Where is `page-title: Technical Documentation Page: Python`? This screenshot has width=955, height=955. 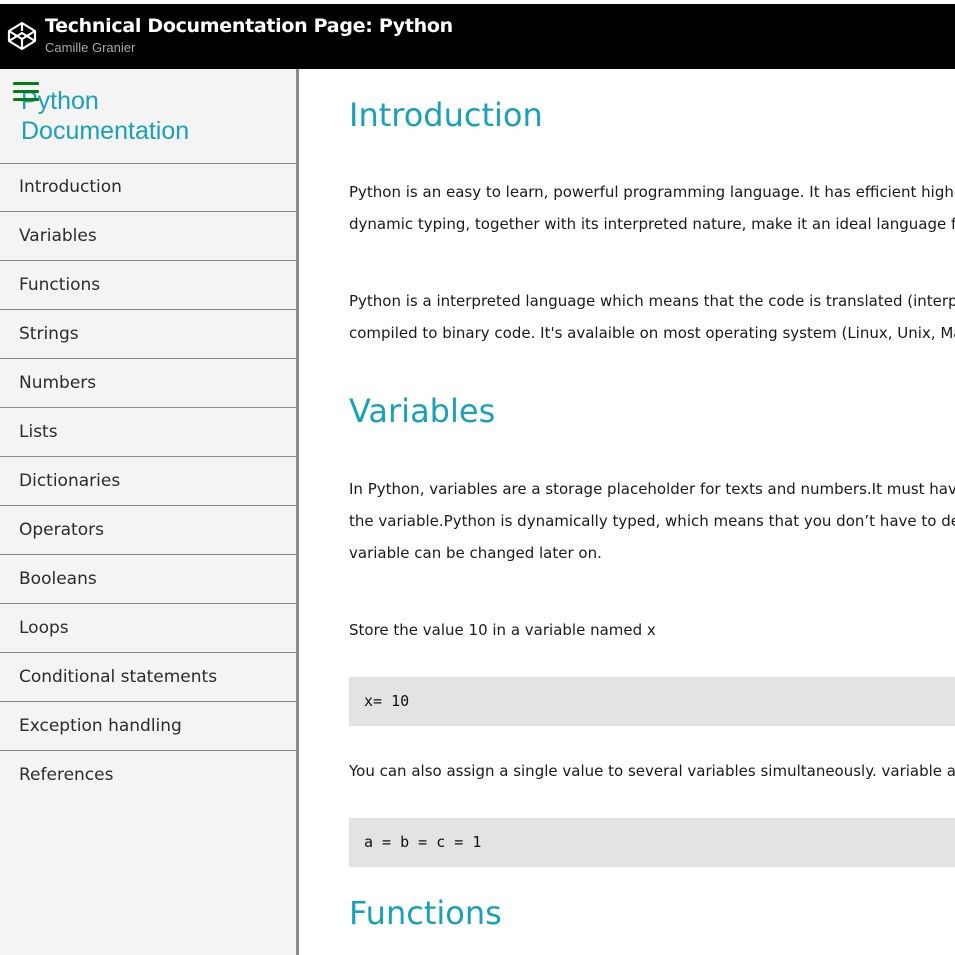
page-title: Technical Documentation Page: Python is located at coordinates (249, 26).